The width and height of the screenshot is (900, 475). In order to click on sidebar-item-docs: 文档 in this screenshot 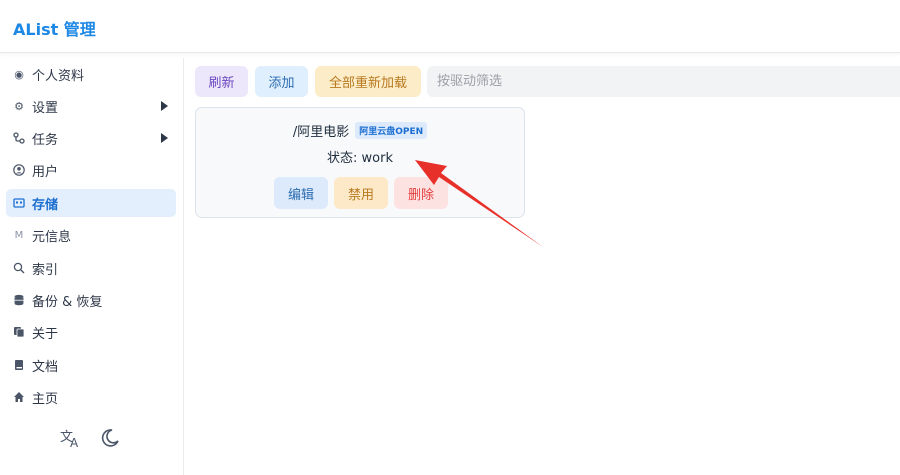, I will do `click(91, 365)`.